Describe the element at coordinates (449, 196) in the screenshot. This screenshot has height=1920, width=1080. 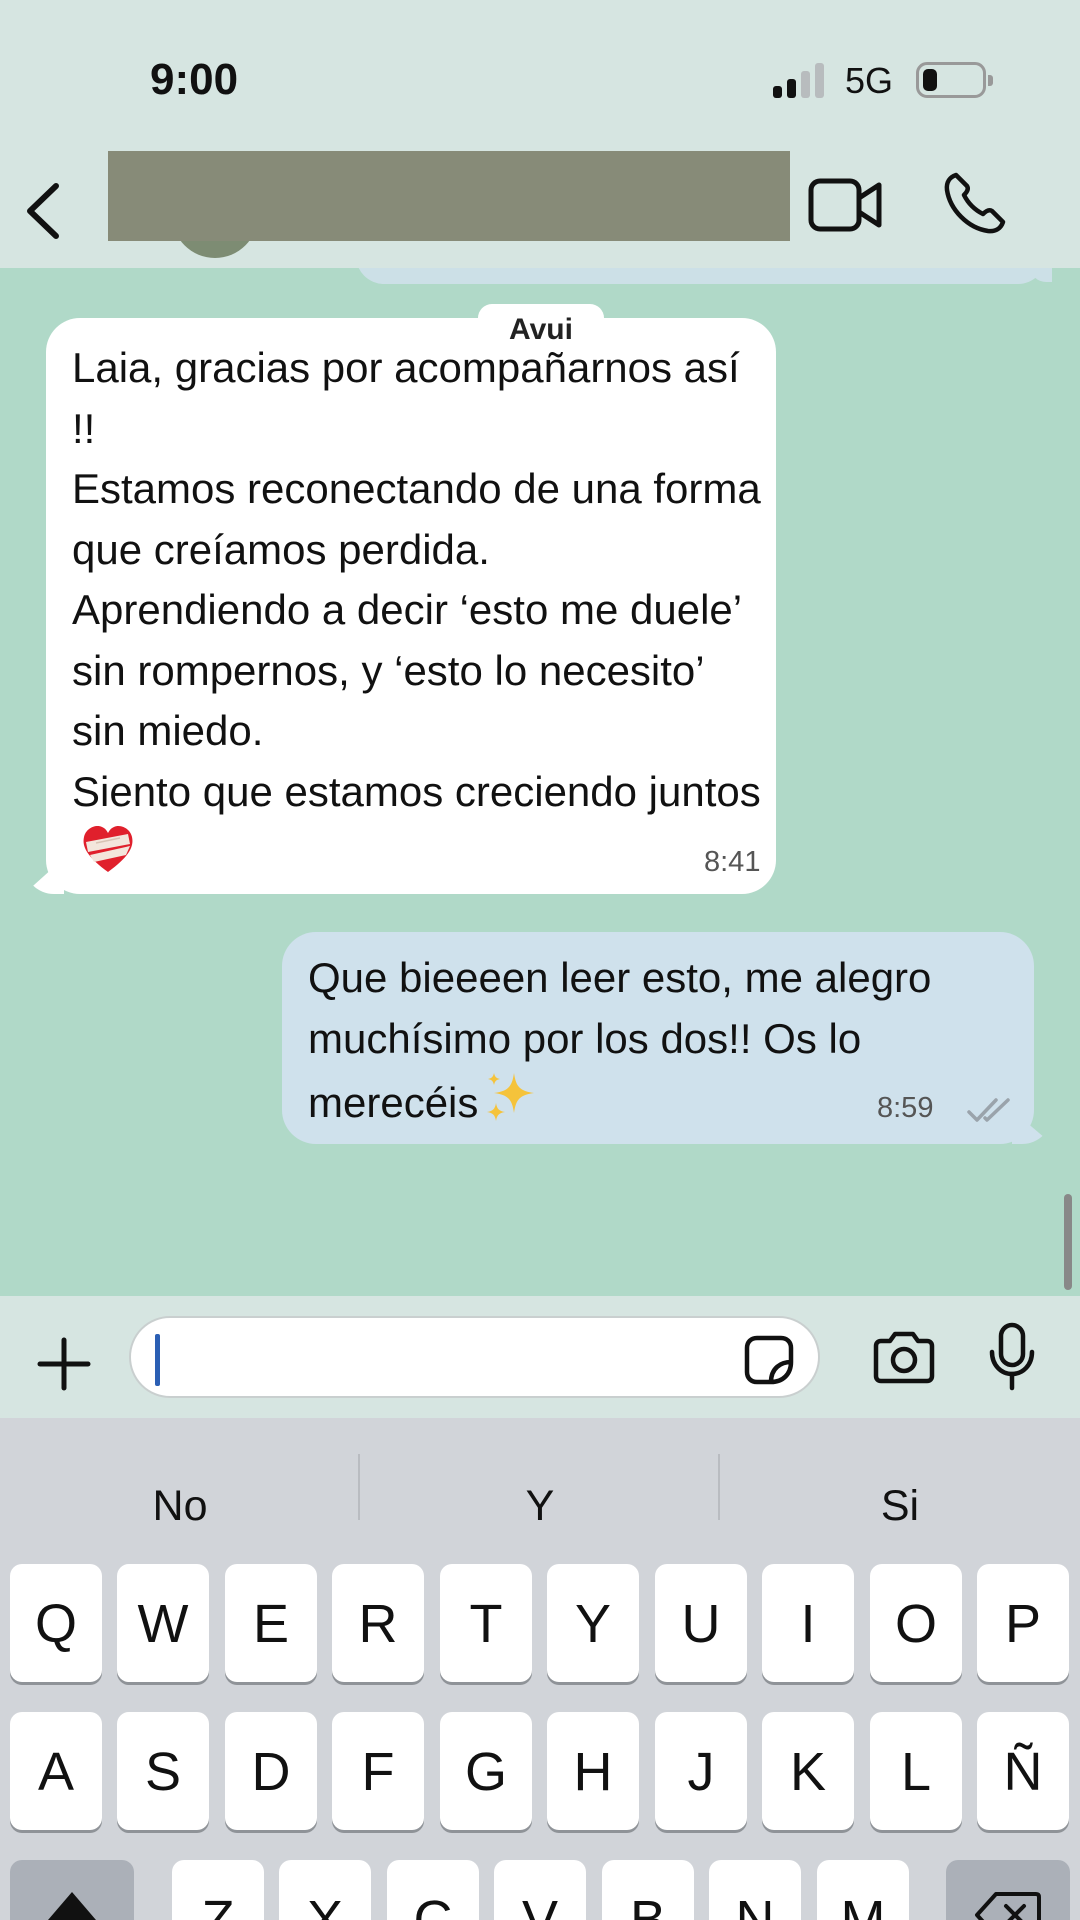
I see `contact-name-redacted` at that location.